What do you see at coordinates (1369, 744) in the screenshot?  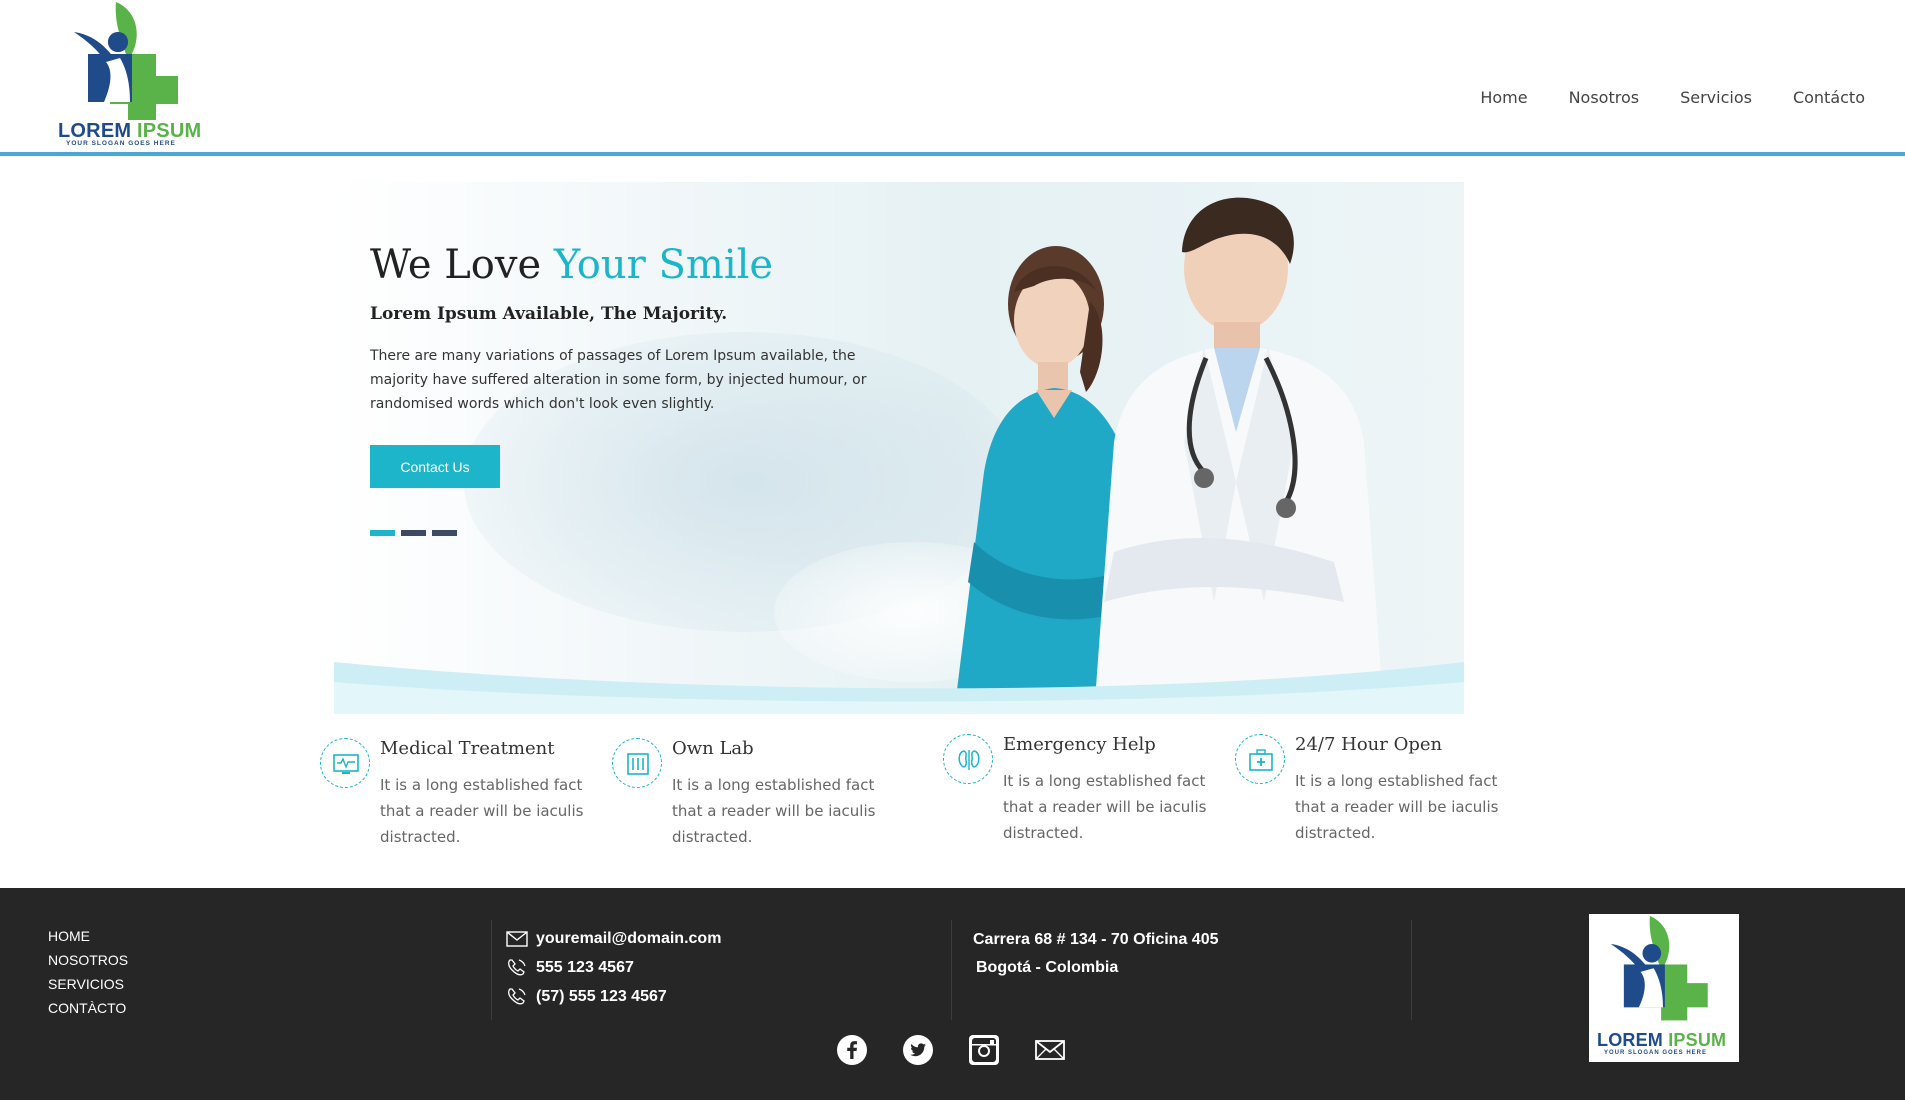 I see `feature-title: 24/7 Hour Open` at bounding box center [1369, 744].